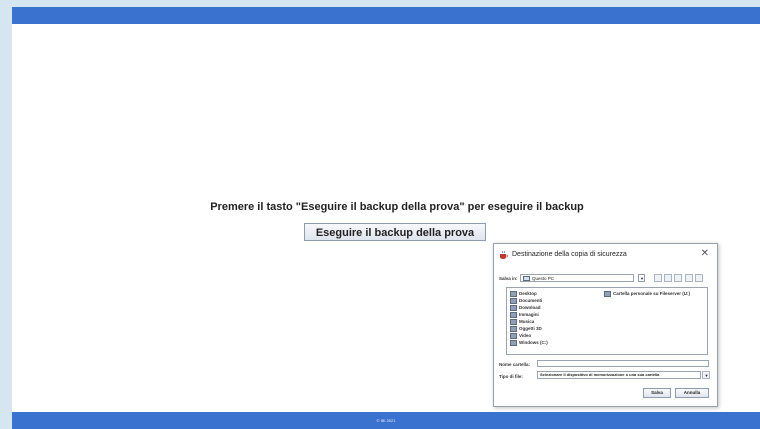  What do you see at coordinates (525, 308) in the screenshot?
I see `list-item: Download` at bounding box center [525, 308].